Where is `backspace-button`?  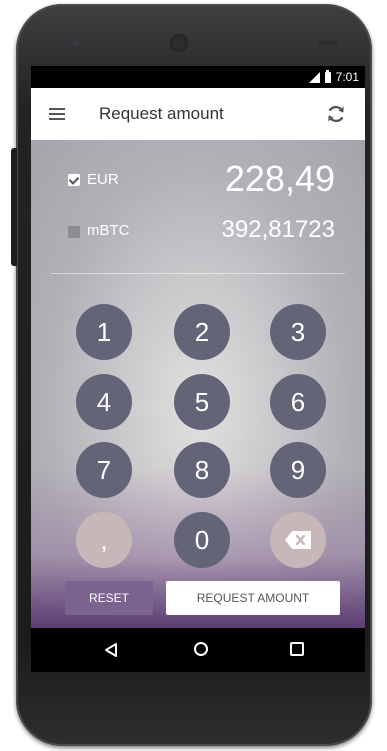
backspace-button is located at coordinates (298, 540).